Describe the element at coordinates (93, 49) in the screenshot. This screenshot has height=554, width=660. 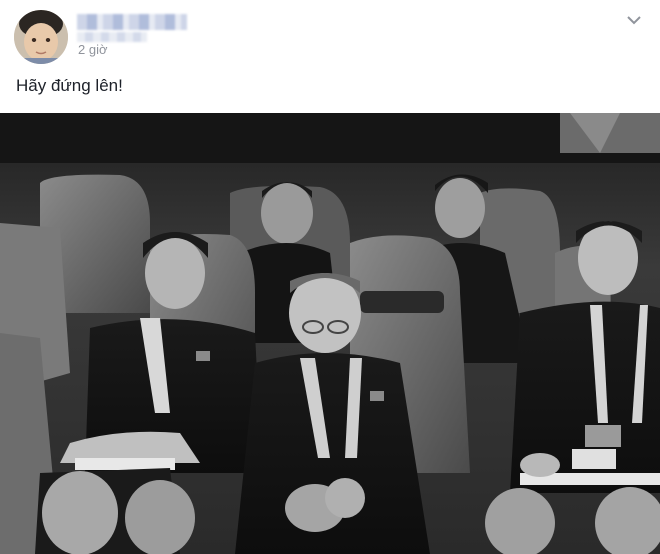
I see `post-timestamp: 2 giờ` at that location.